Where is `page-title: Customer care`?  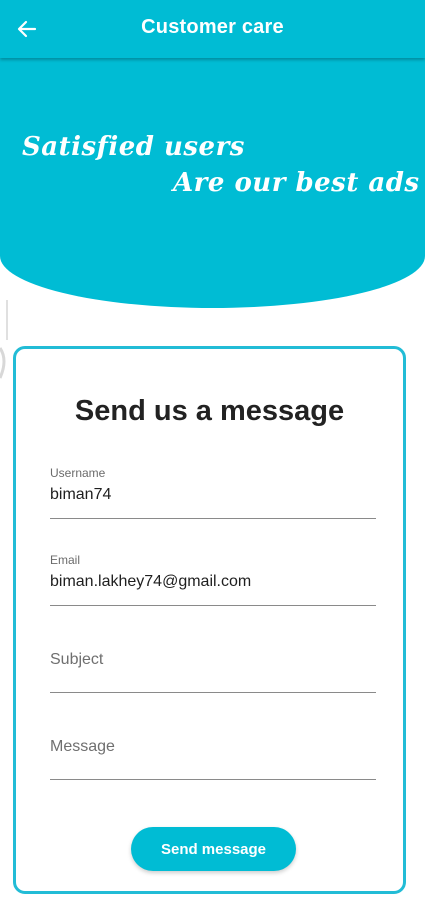 page-title: Customer care is located at coordinates (212, 27).